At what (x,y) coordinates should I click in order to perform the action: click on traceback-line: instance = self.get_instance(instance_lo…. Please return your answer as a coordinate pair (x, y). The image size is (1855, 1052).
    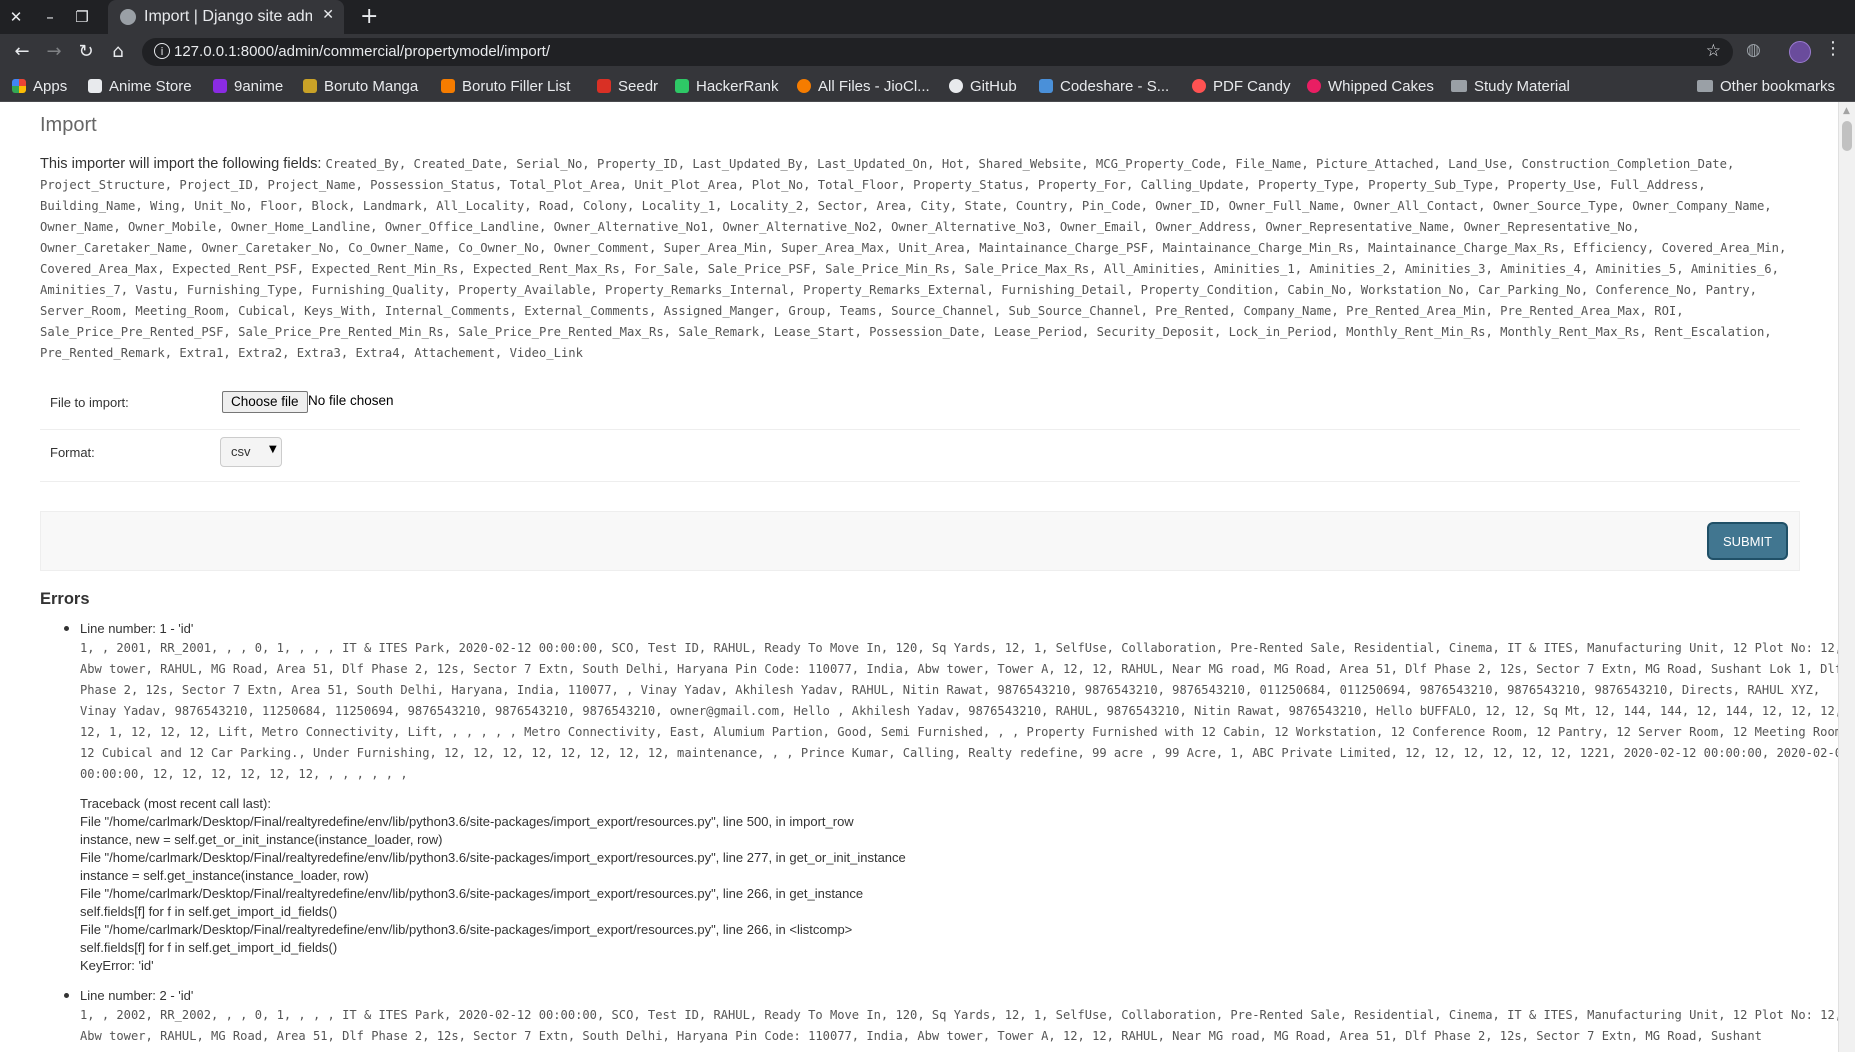
    Looking at the image, I should click on (224, 875).